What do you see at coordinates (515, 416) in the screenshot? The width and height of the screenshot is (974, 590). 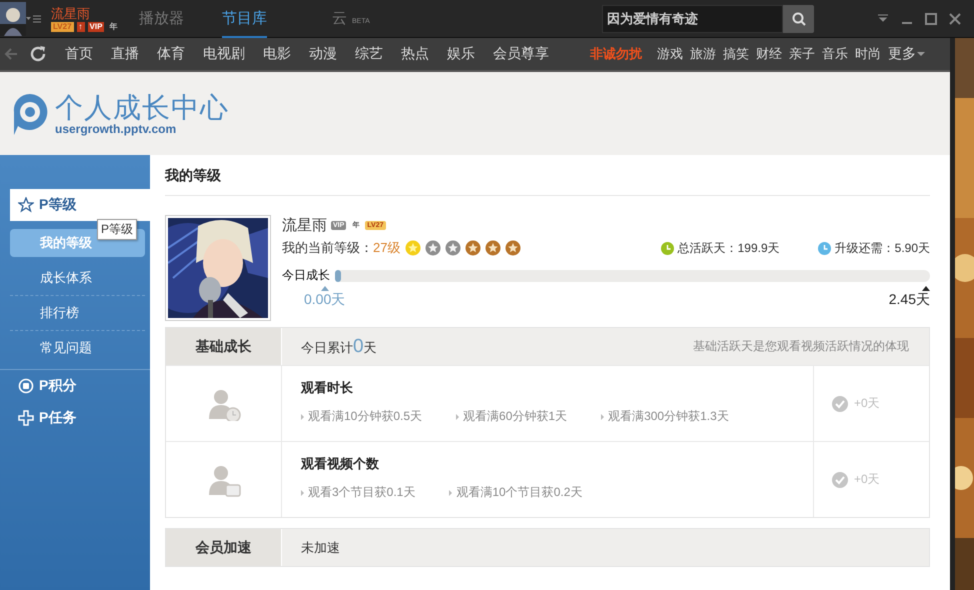 I see `task-item: 观看满60分钟获1天` at bounding box center [515, 416].